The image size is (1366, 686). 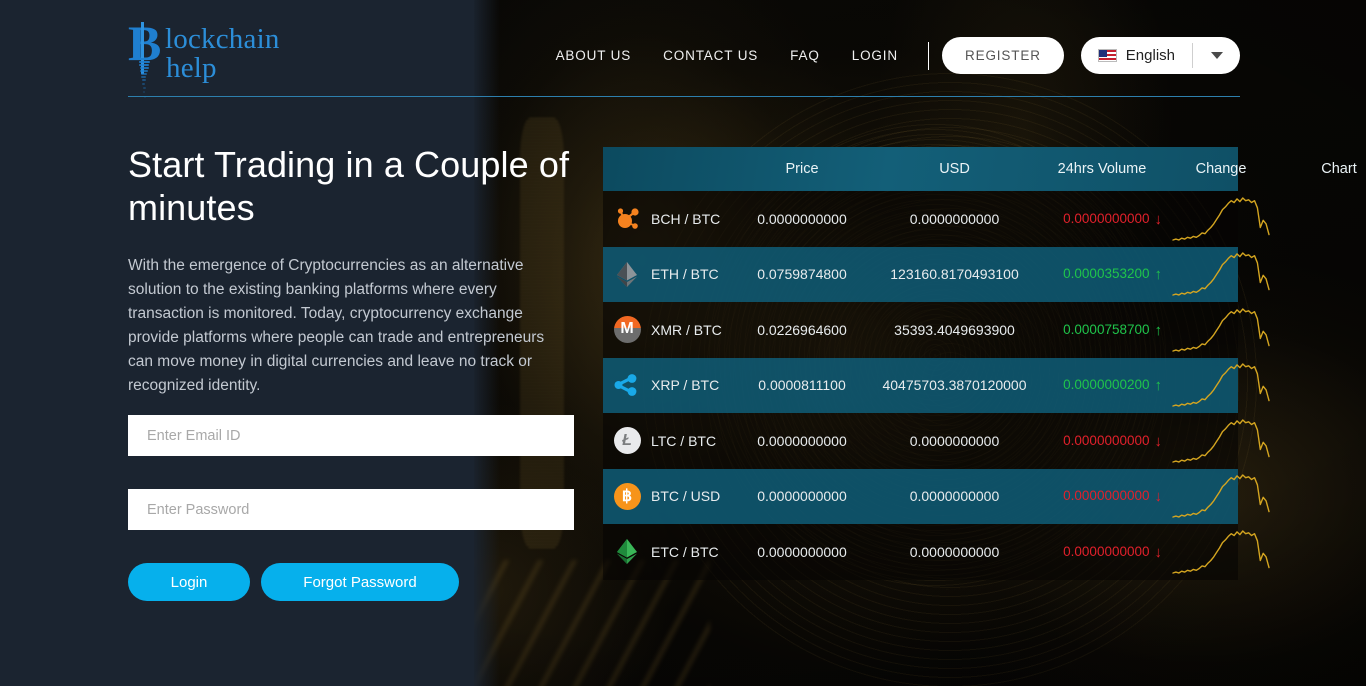 I want to click on cell-pair: XMR / BTC, so click(x=686, y=329).